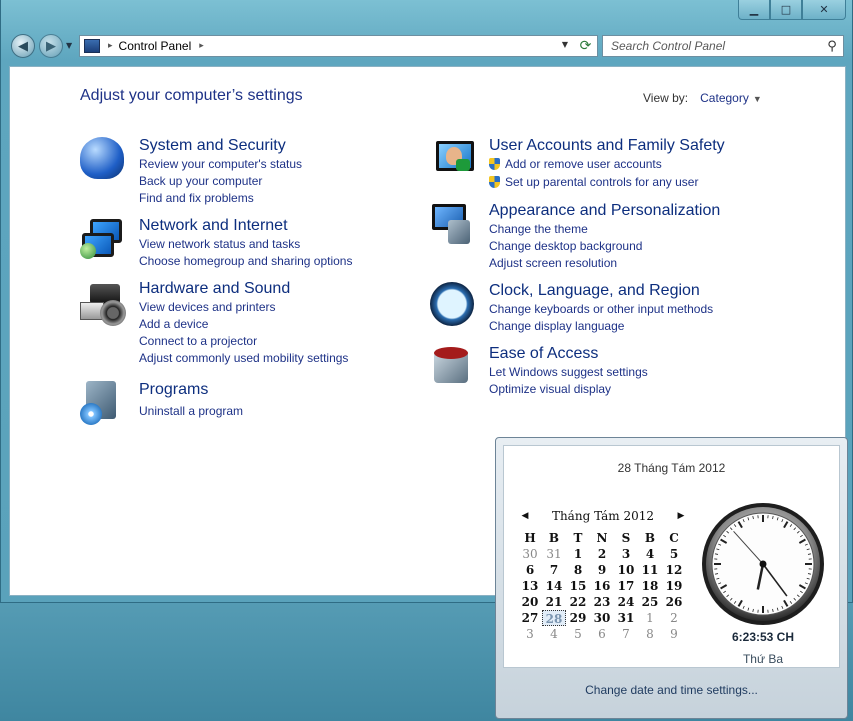 This screenshot has height=721, width=853. Describe the element at coordinates (650, 570) in the screenshot. I see `calendar-day: 11` at that location.